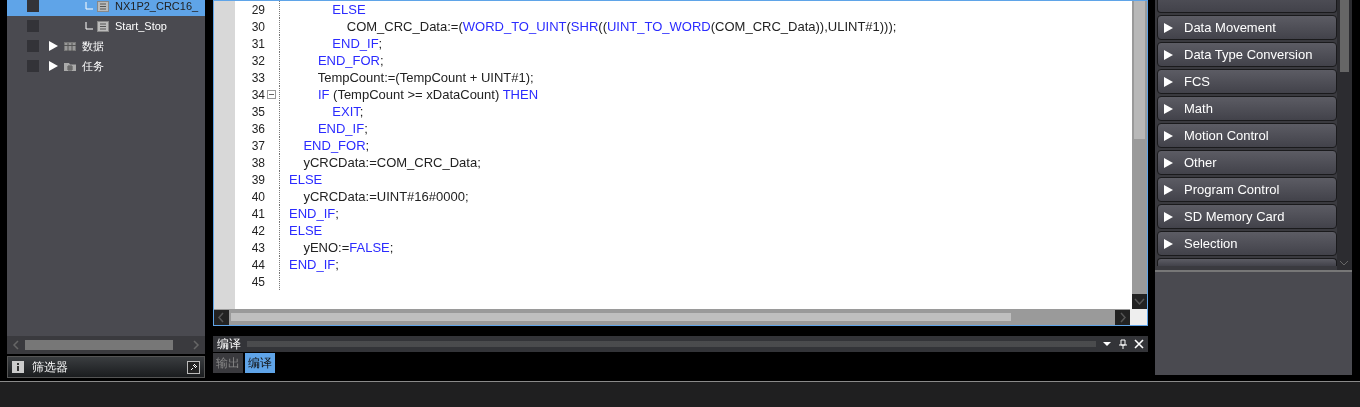 Image resolution: width=1360 pixels, height=407 pixels. Describe the element at coordinates (257, 94) in the screenshot. I see `line-number: 34` at that location.